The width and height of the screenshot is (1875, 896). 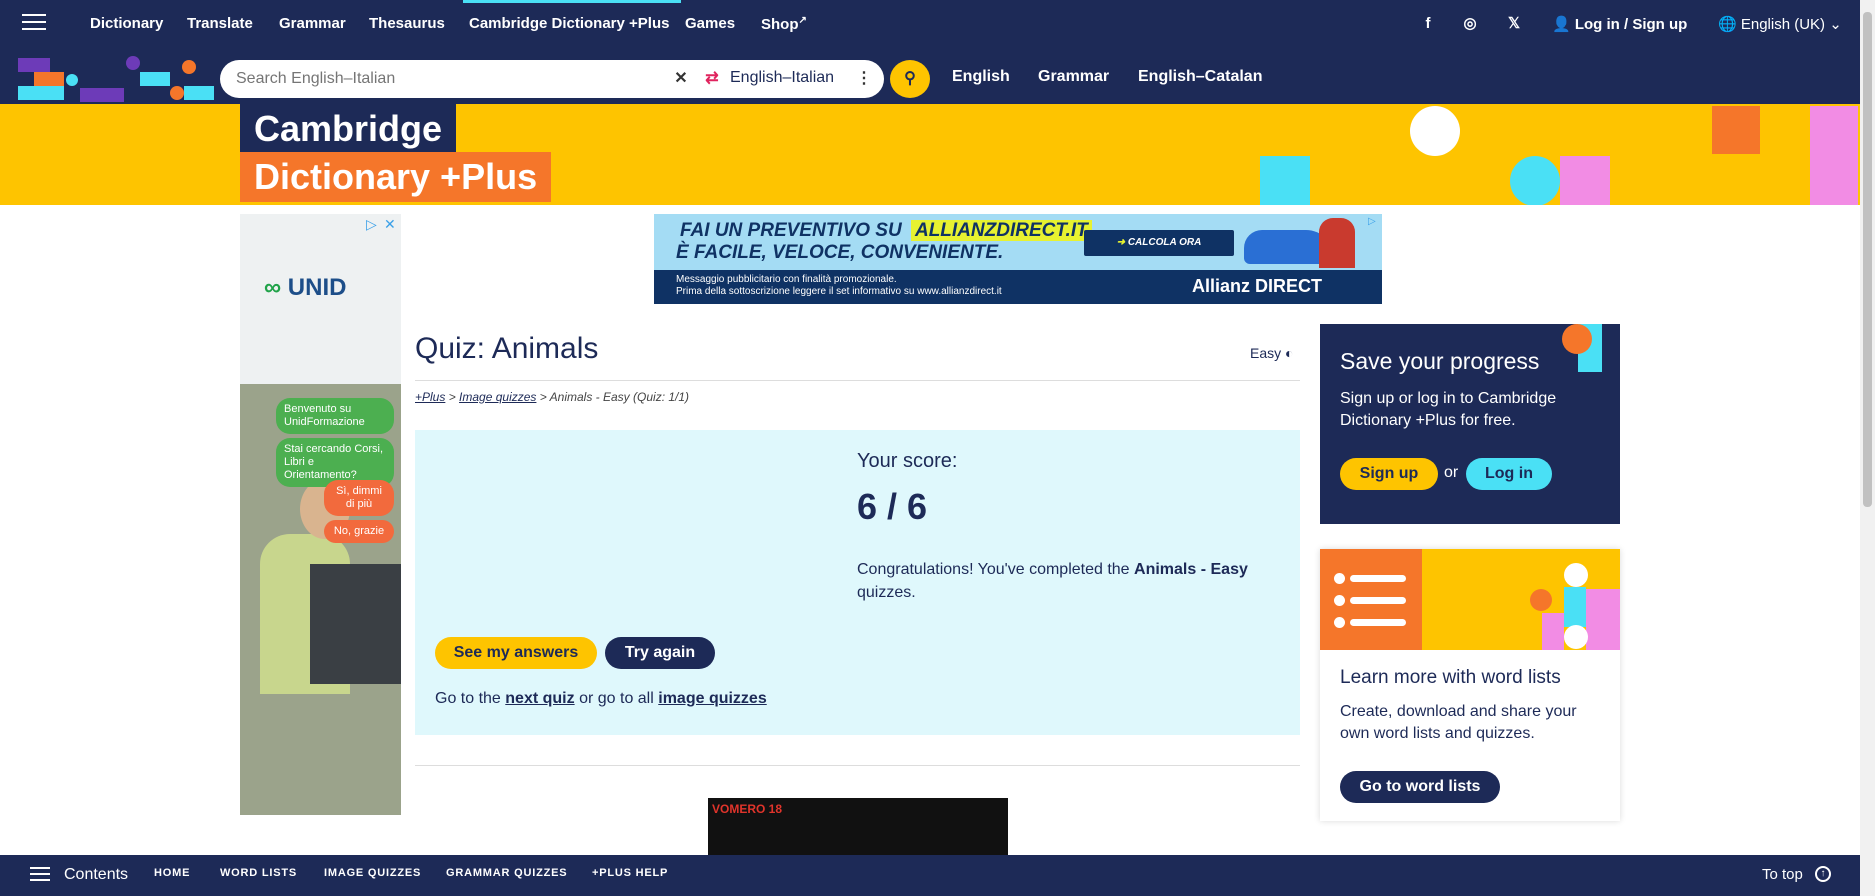 What do you see at coordinates (430, 397) in the screenshot?
I see `breadcrumb-plus: +Plus` at bounding box center [430, 397].